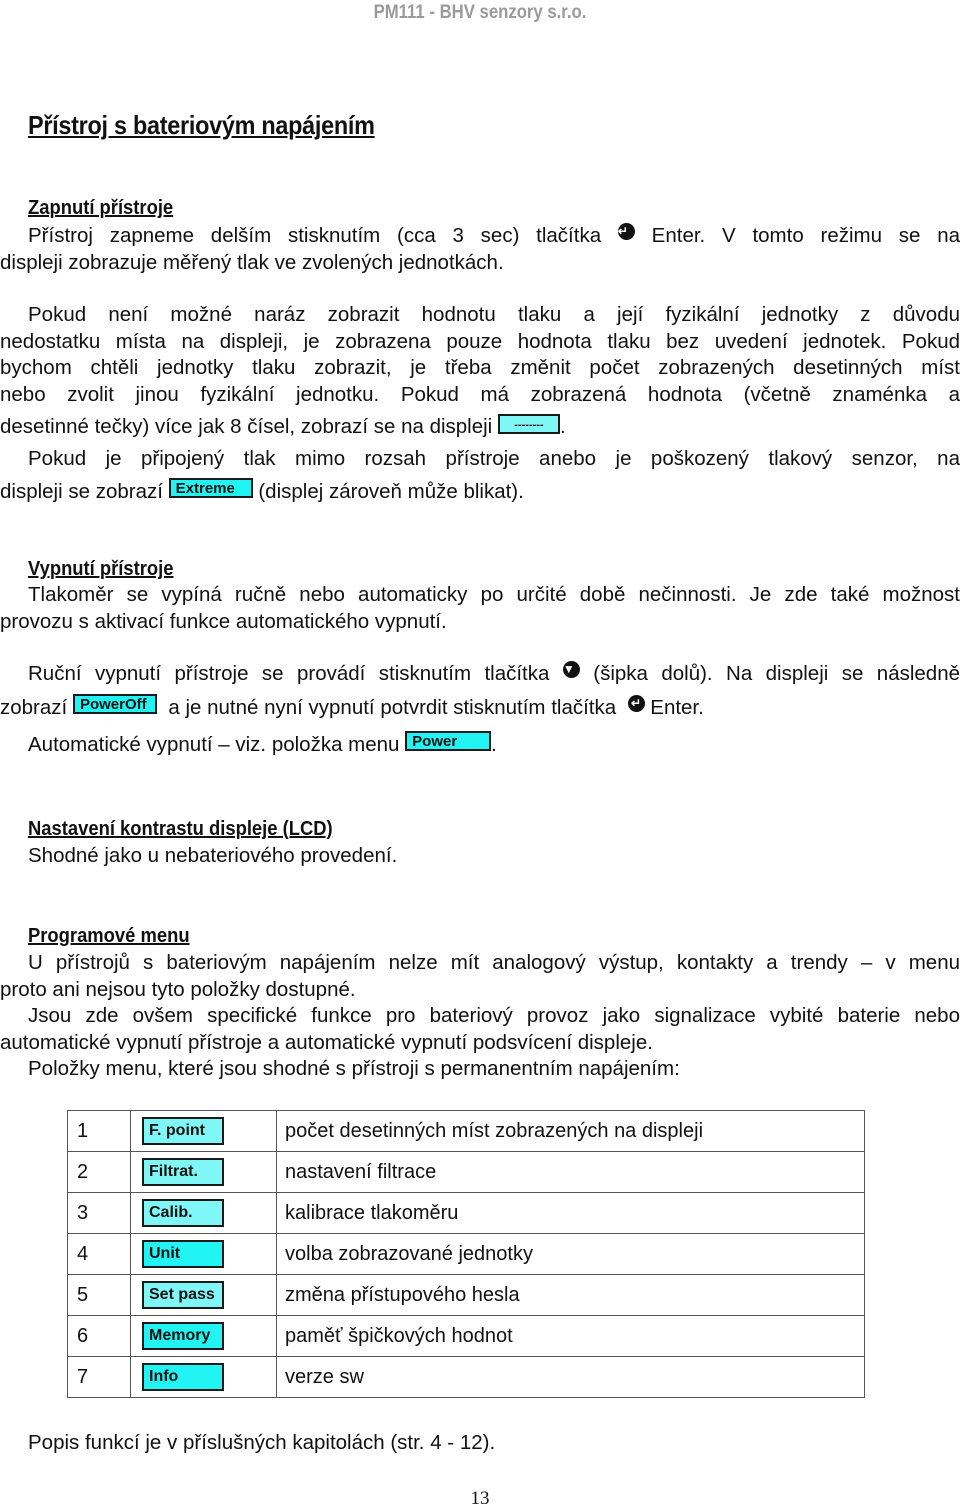  I want to click on down-arrow-button-icon: ▼, so click(571, 670).